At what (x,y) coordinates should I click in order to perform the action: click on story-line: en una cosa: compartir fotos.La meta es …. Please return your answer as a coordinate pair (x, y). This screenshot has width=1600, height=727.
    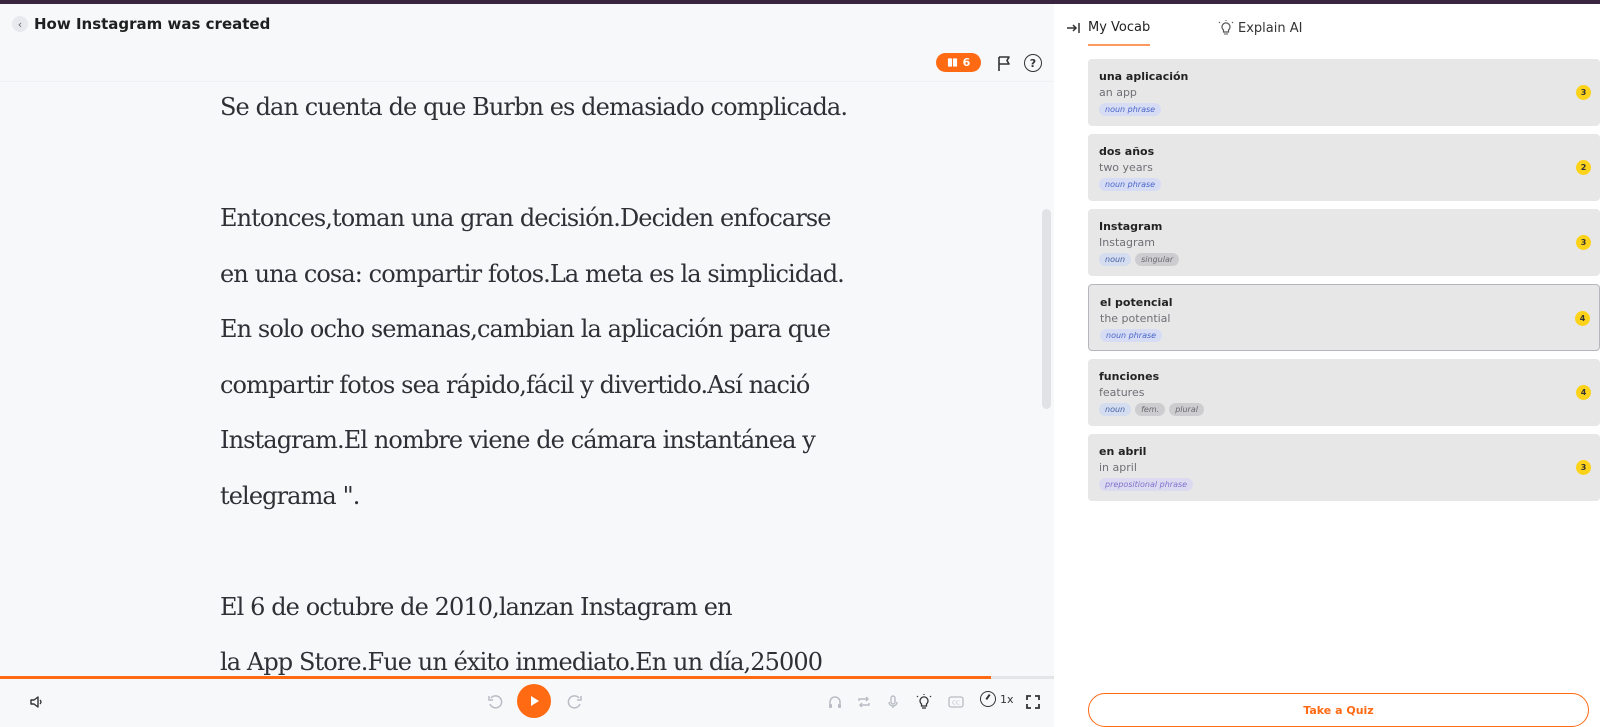
    Looking at the image, I should click on (540, 275).